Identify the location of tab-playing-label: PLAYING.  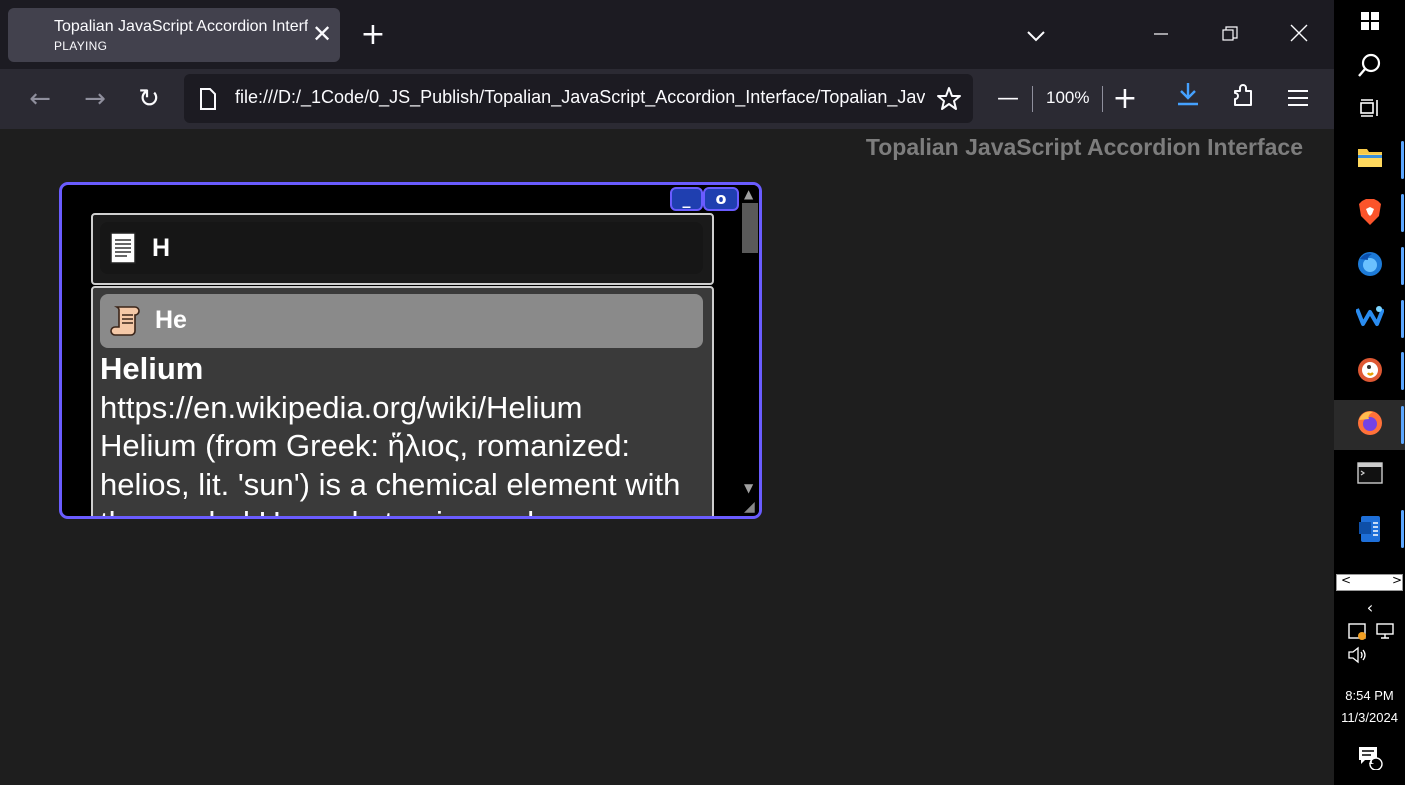
(81, 46).